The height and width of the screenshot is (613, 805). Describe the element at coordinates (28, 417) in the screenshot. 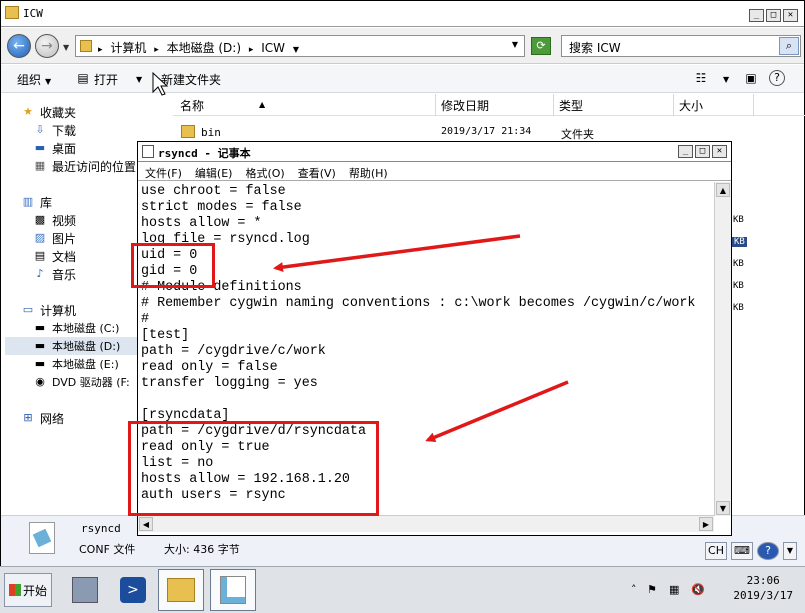

I see `network-icon: ⊞` at that location.